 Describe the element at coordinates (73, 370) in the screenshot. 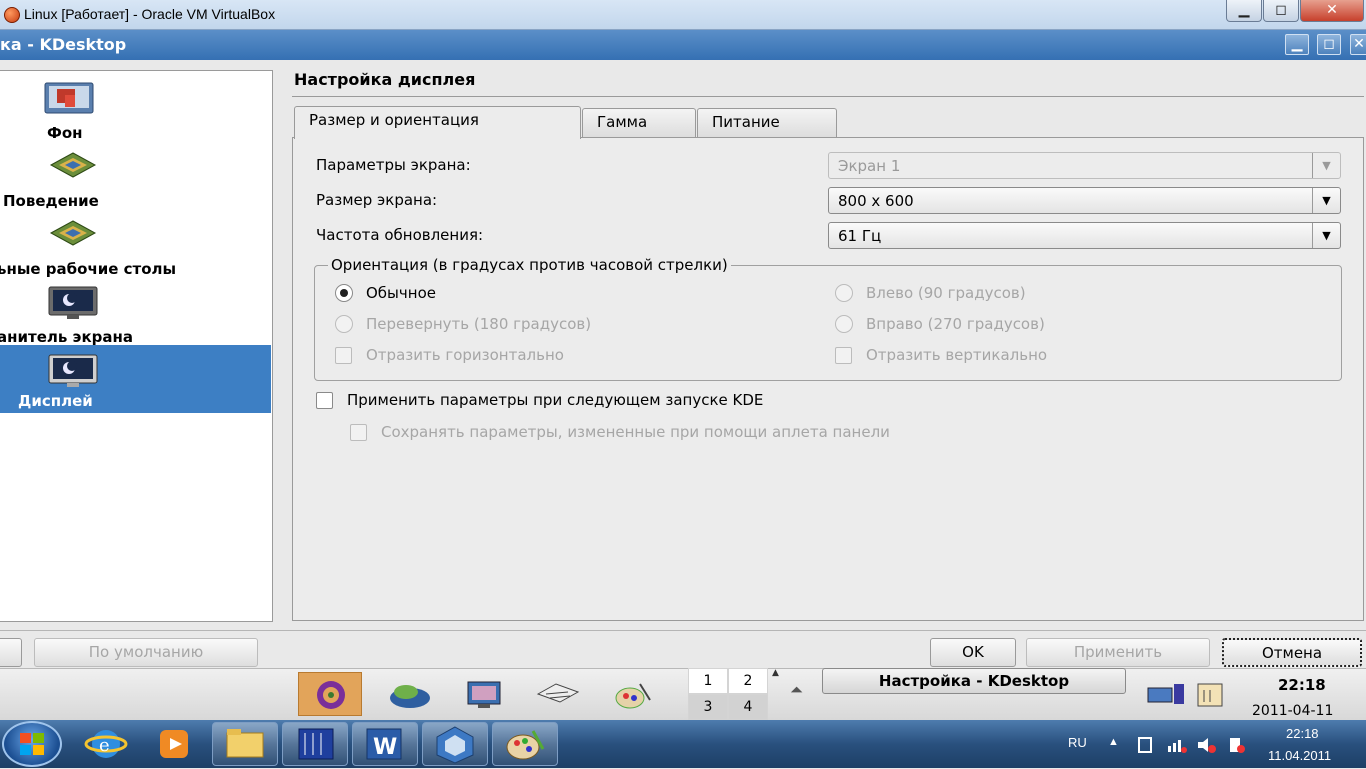

I see `display-icon` at that location.